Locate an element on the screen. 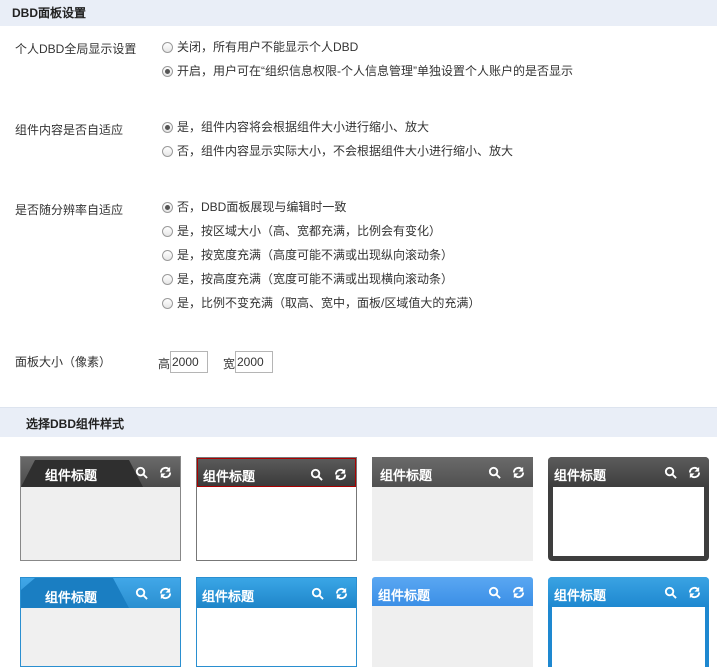 The width and height of the screenshot is (717, 667). widget-style-dark-tab: 组件标题 is located at coordinates (100, 508).